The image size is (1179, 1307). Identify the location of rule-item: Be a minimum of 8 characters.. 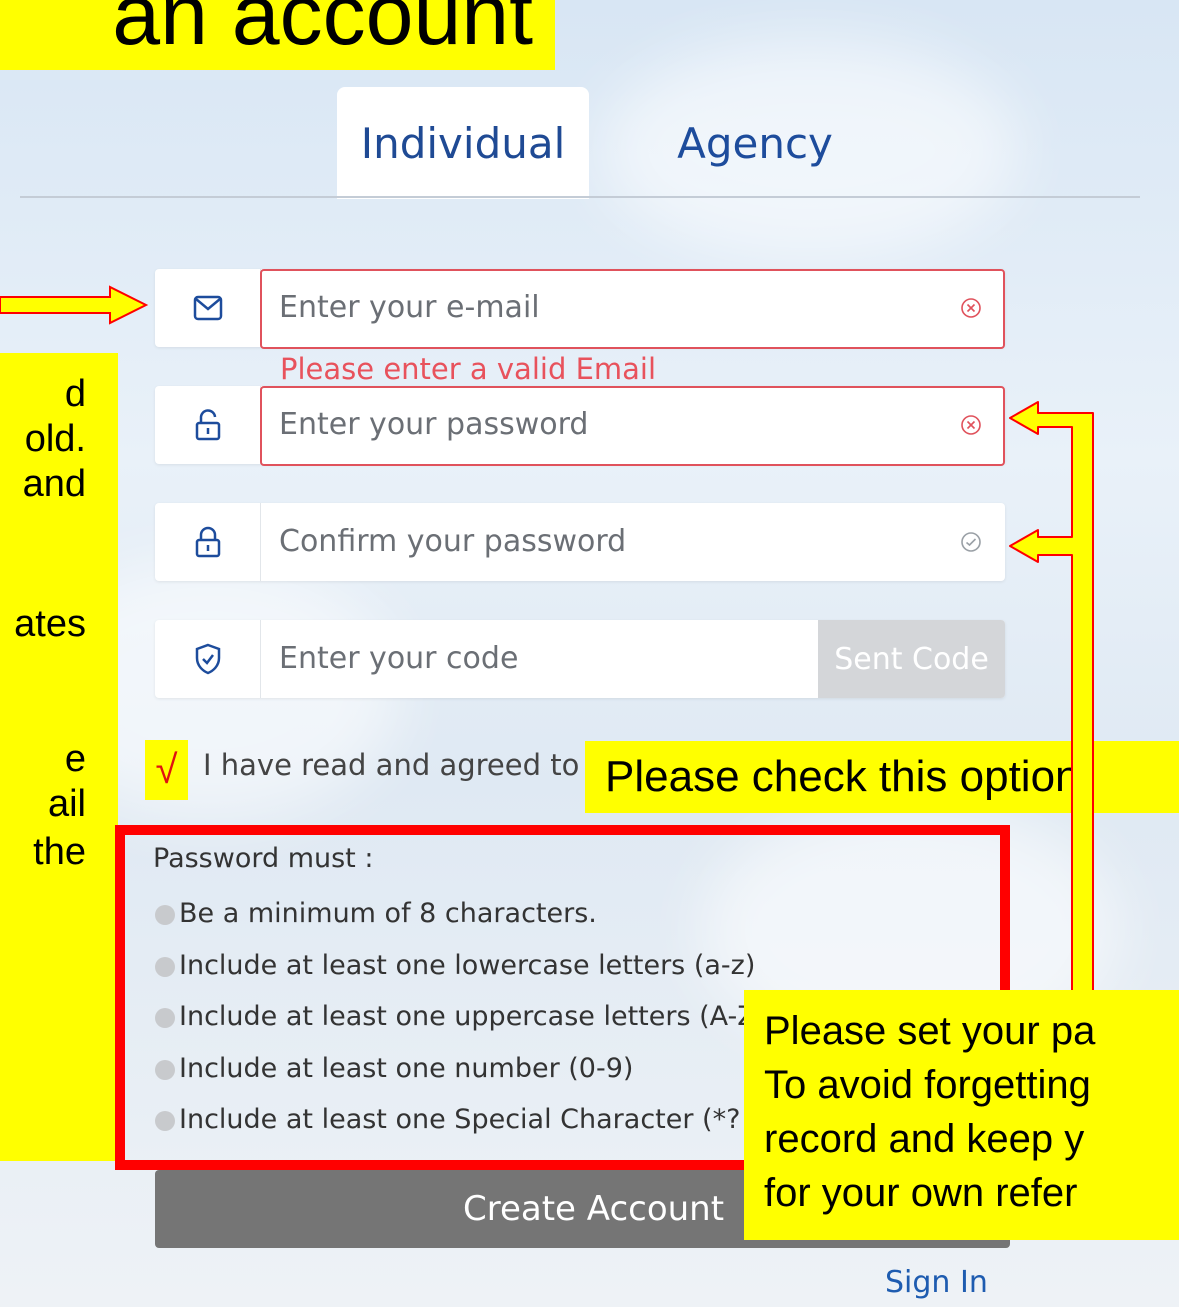
(376, 913).